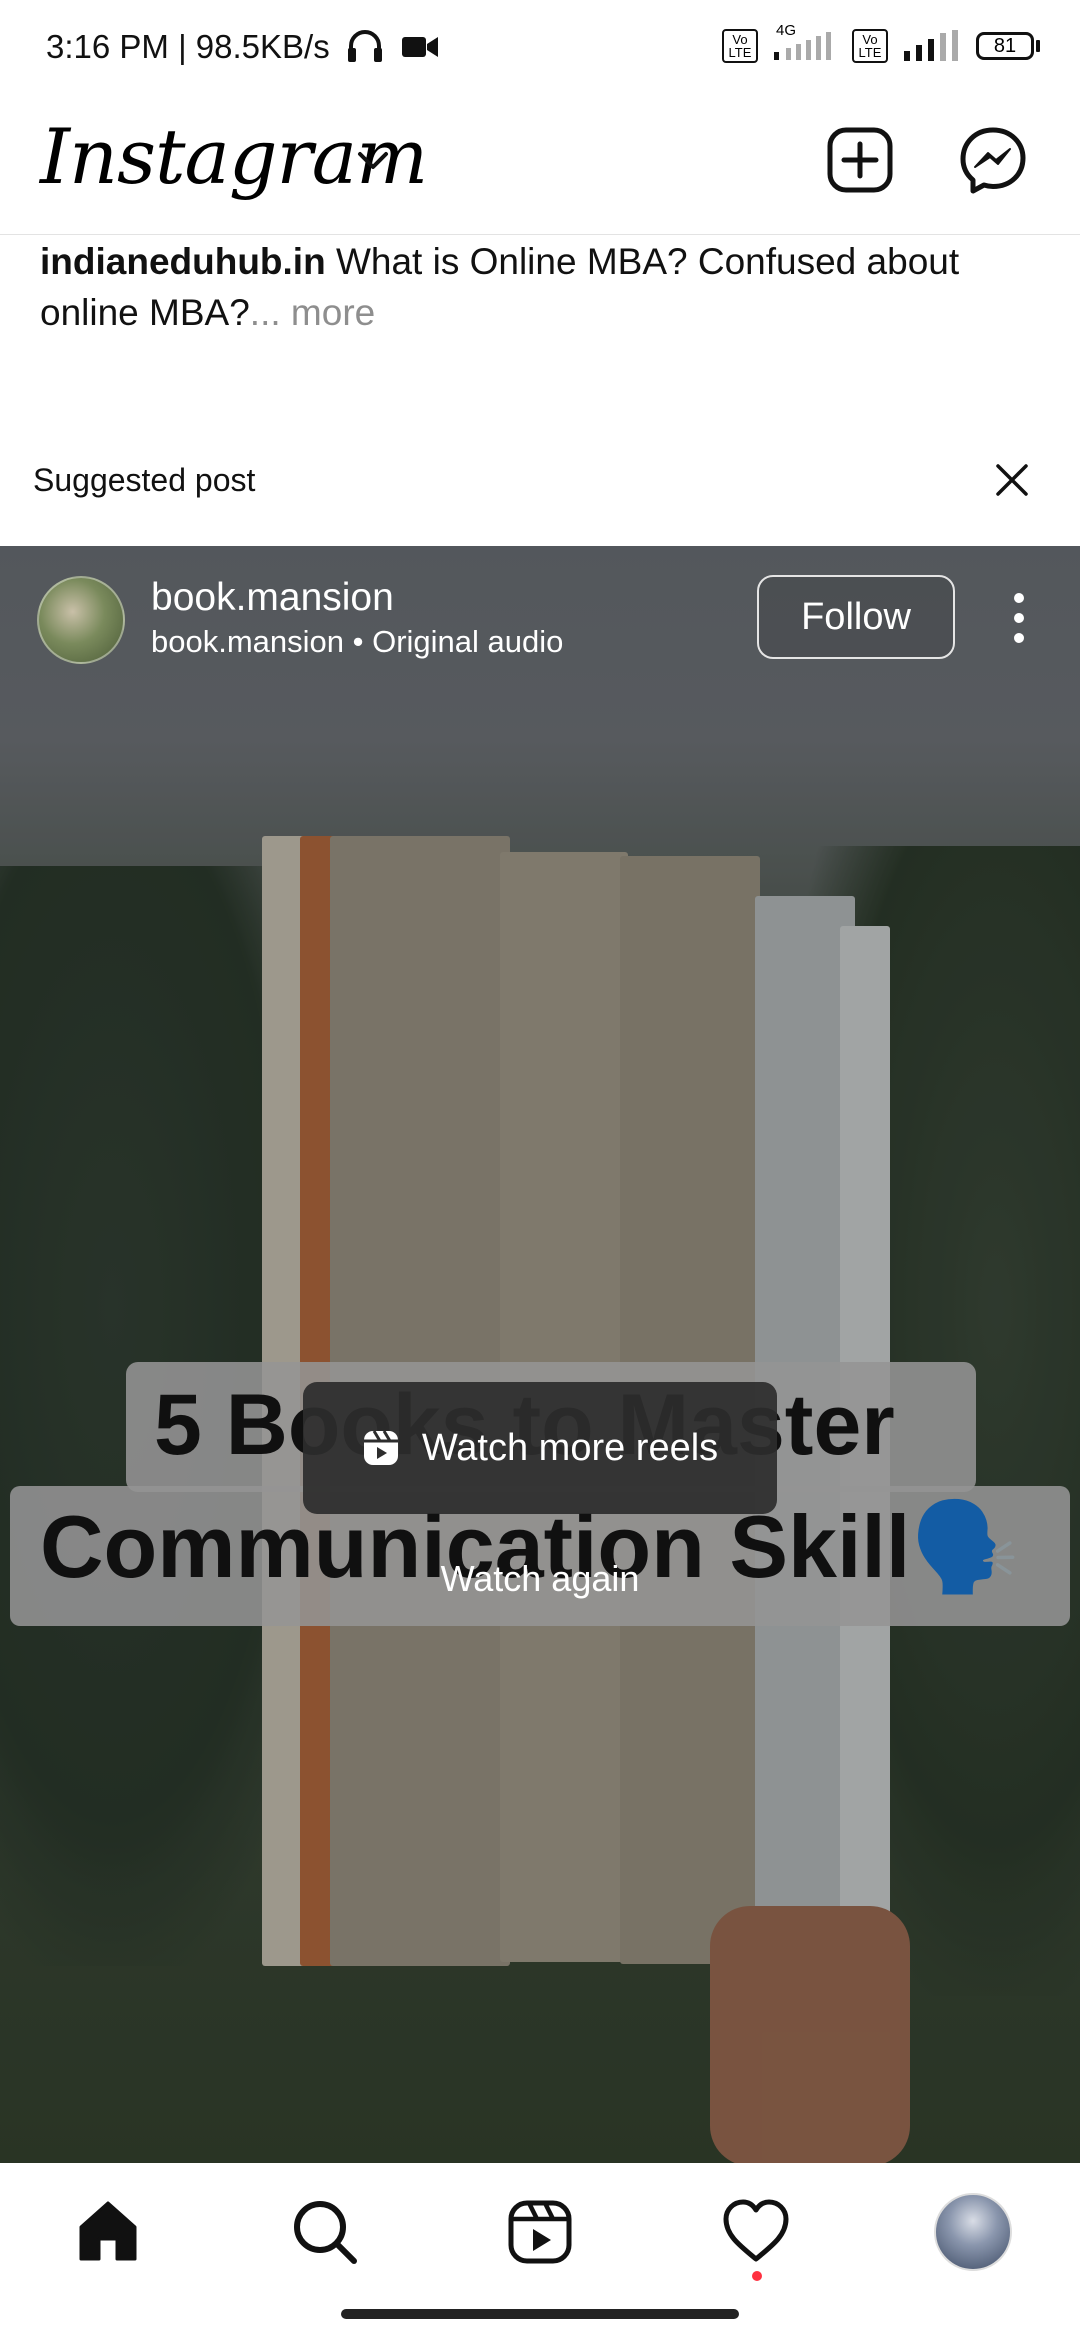  I want to click on profile-avatar, so click(973, 2232).